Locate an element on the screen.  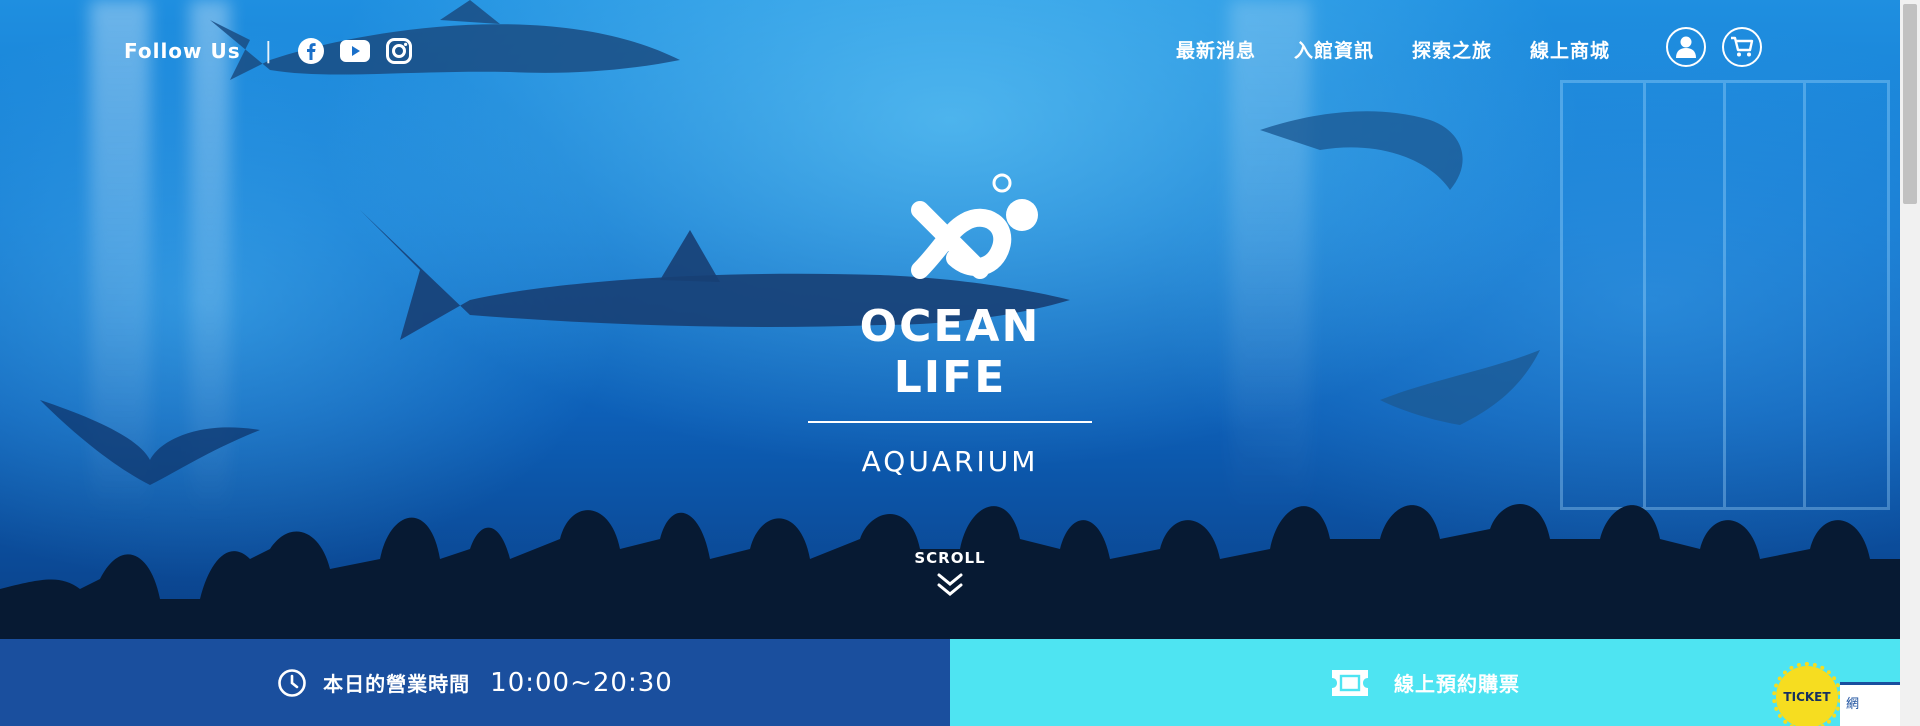
side-tab-label: 網 is located at coordinates (1853, 704).